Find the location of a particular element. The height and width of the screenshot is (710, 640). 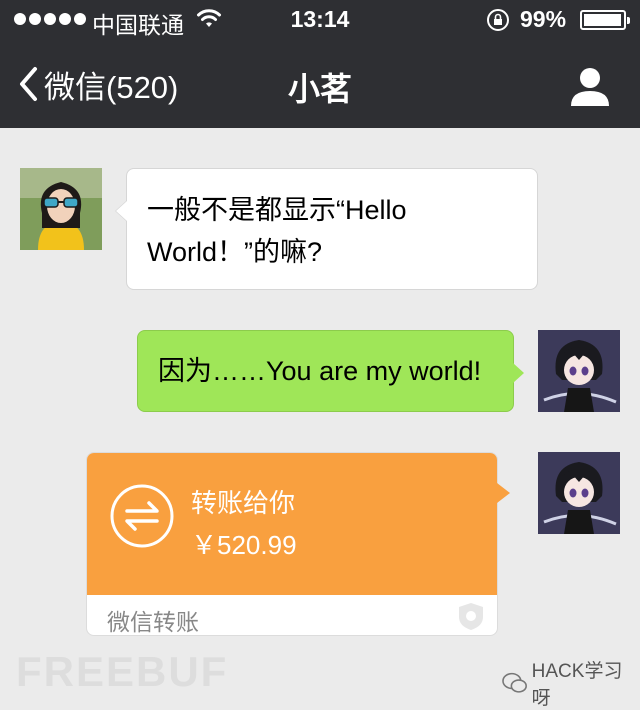

account-watermark: HACK学习呀 is located at coordinates (571, 683).